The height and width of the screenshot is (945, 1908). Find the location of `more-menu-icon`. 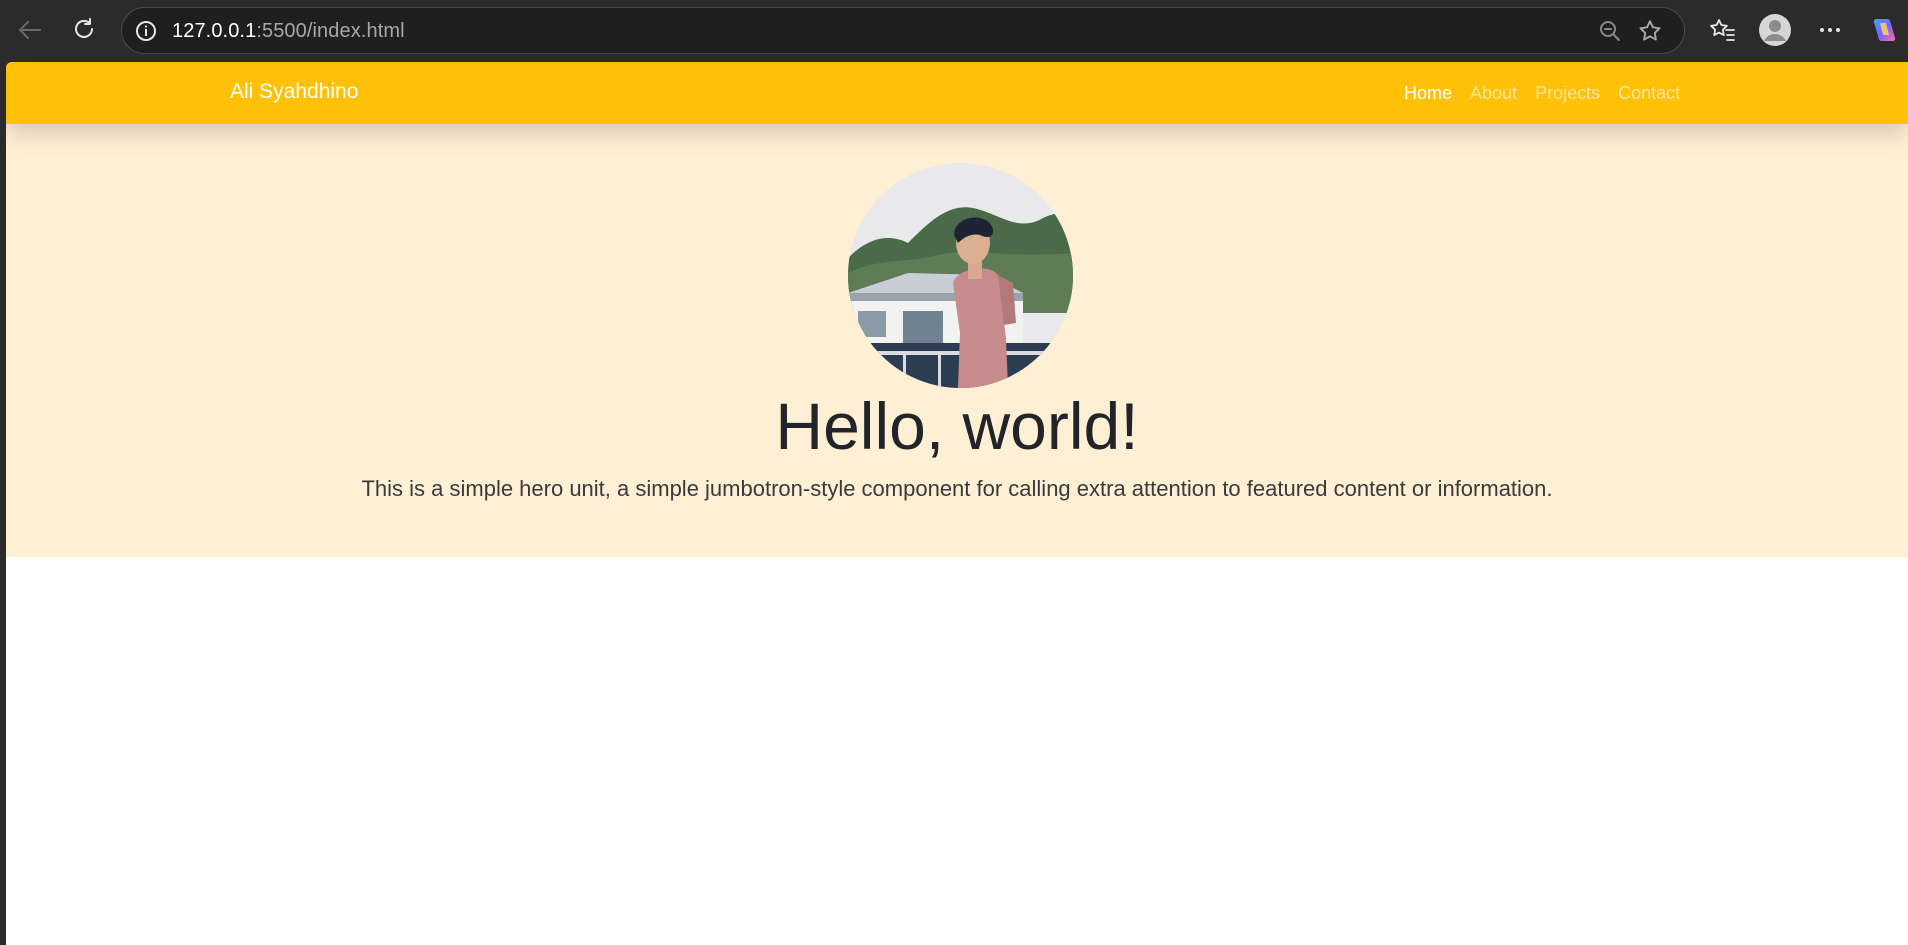

more-menu-icon is located at coordinates (1830, 30).